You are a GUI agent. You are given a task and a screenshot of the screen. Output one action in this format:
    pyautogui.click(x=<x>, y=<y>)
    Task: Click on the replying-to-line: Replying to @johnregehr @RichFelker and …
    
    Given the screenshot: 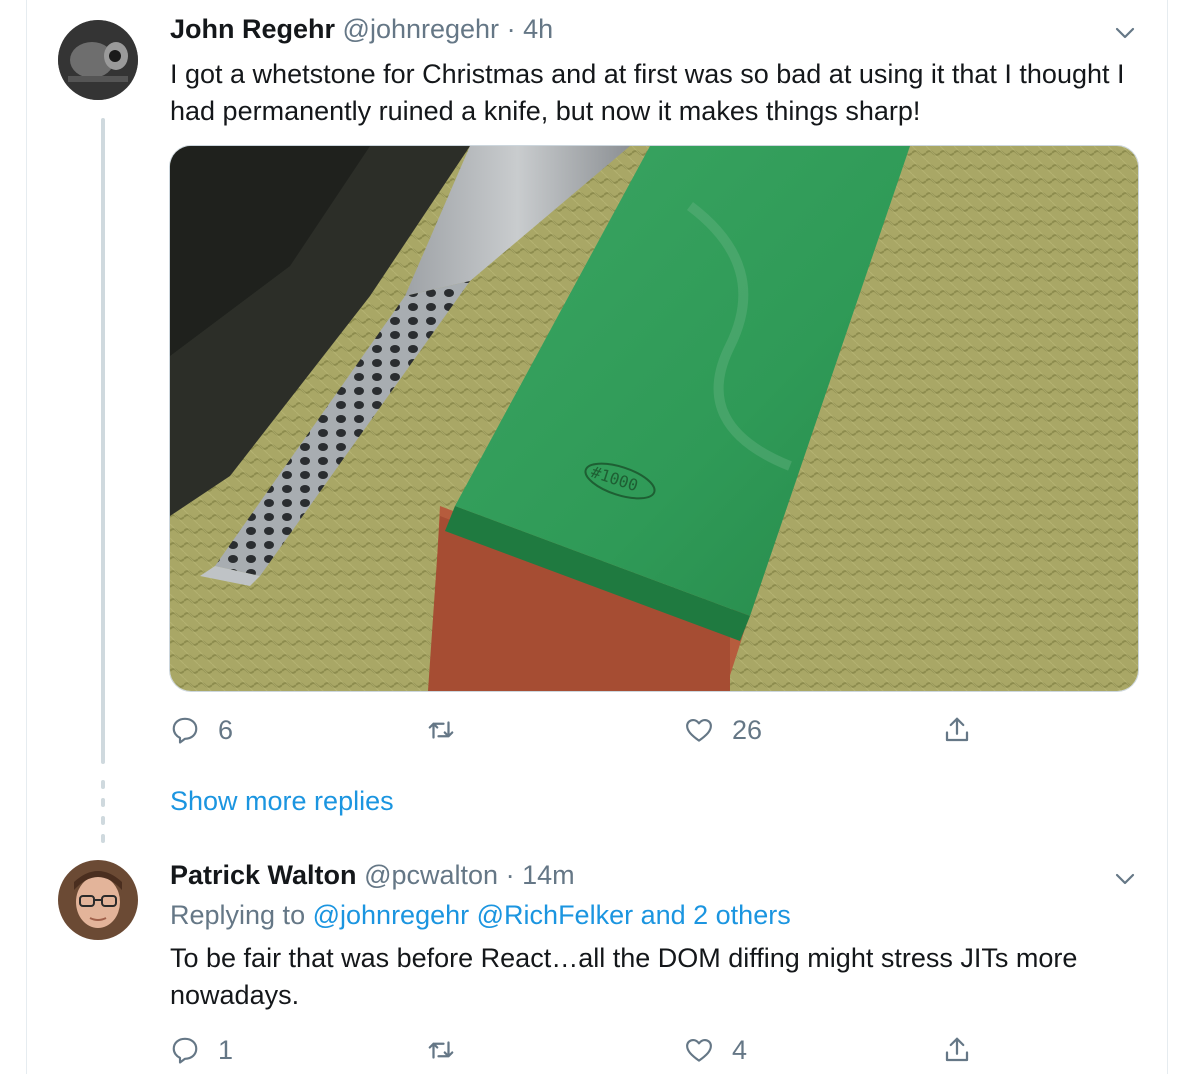 What is the action you would take?
    pyautogui.click(x=480, y=915)
    